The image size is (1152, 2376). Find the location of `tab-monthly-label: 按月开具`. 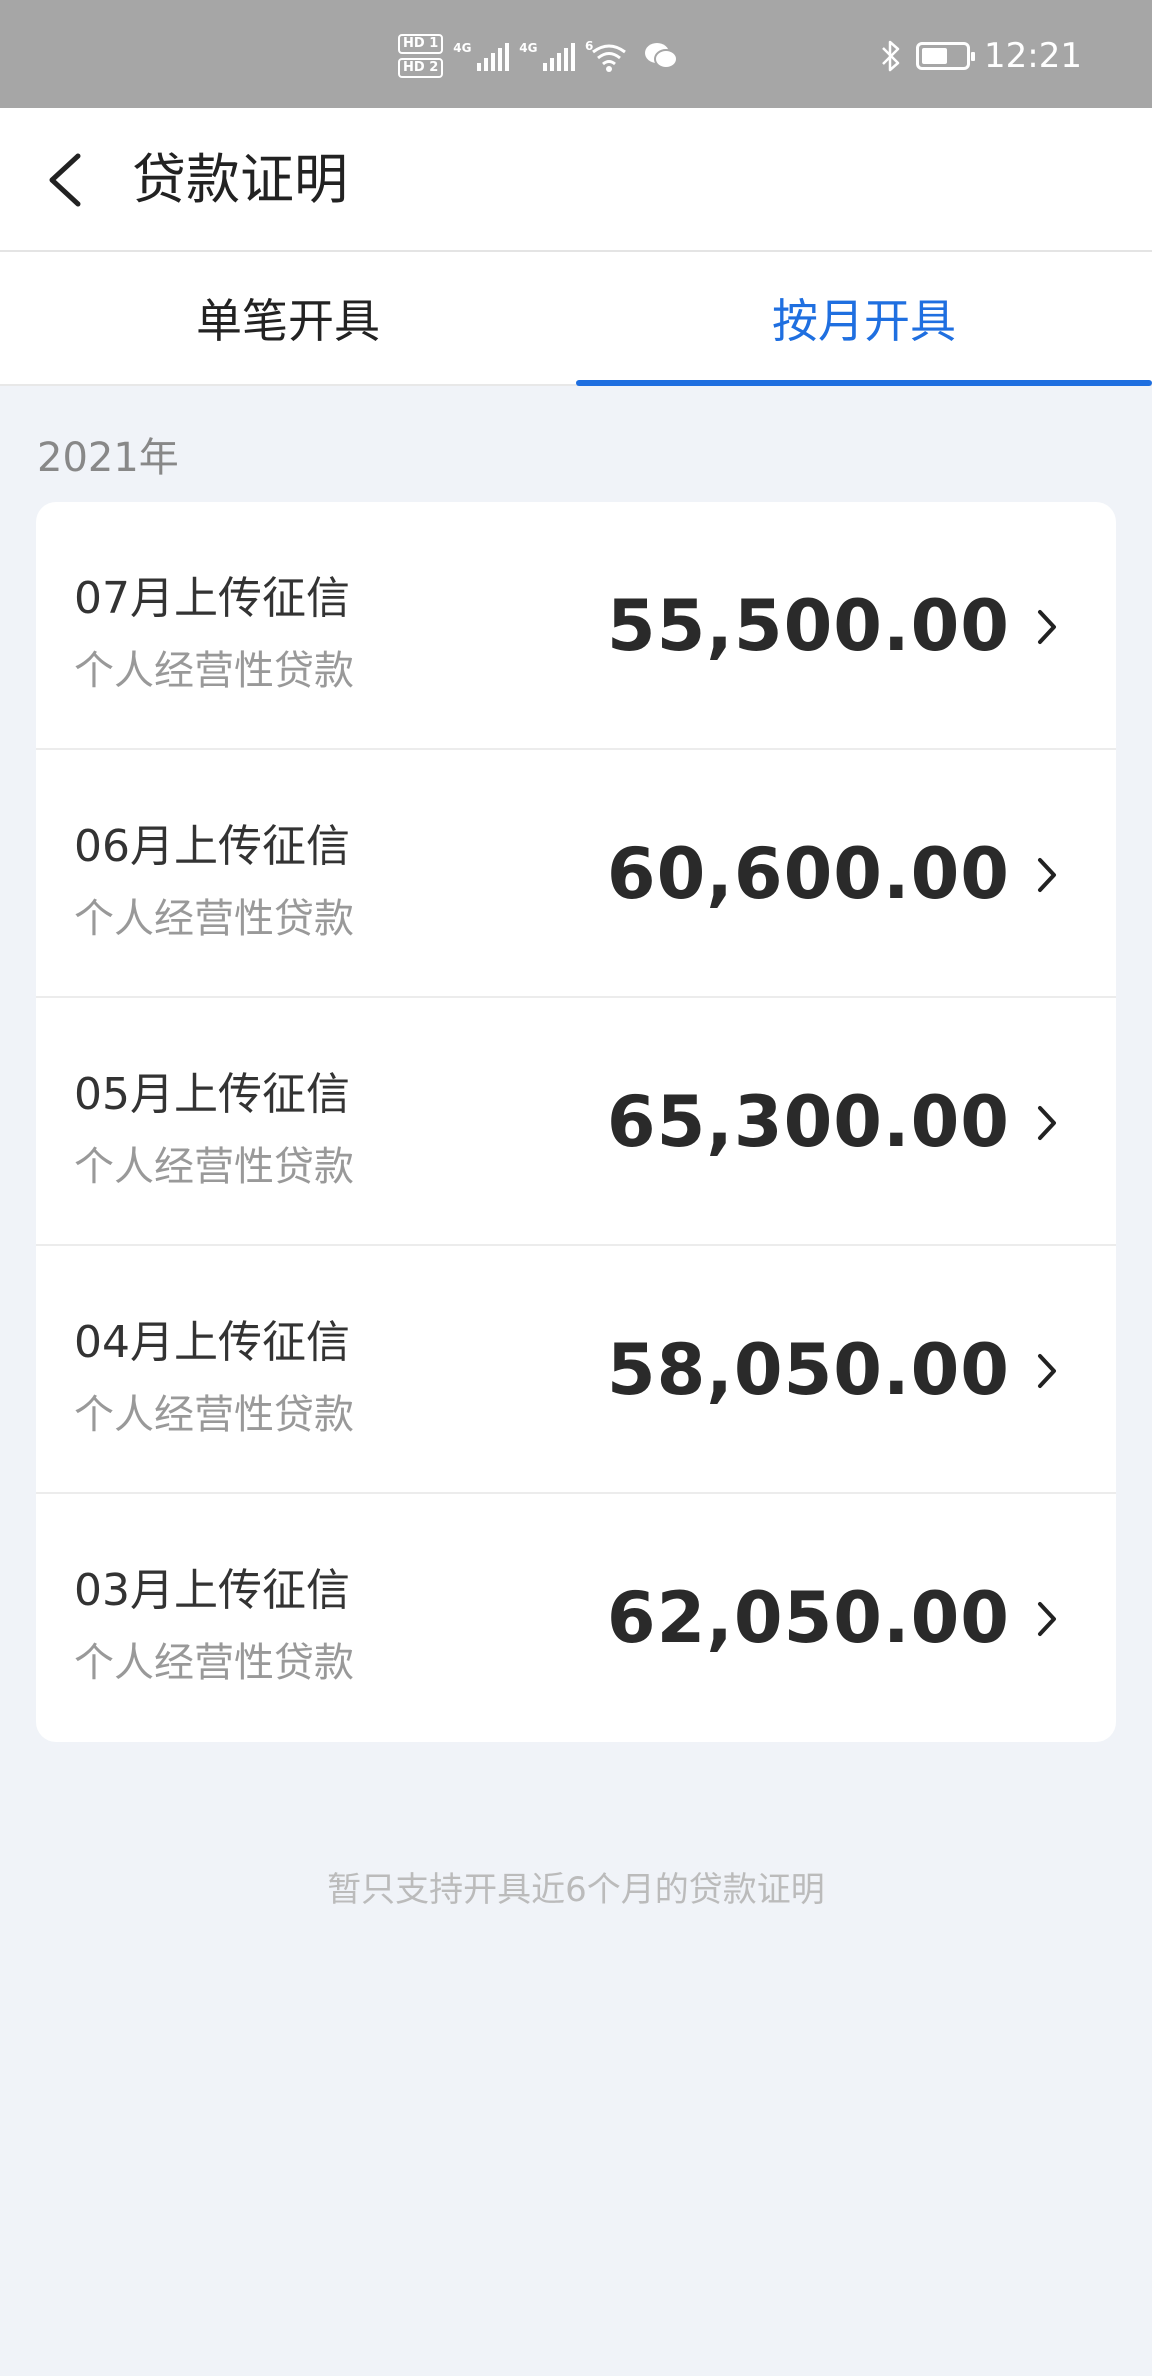

tab-monthly-label: 按月开具 is located at coordinates (864, 321).